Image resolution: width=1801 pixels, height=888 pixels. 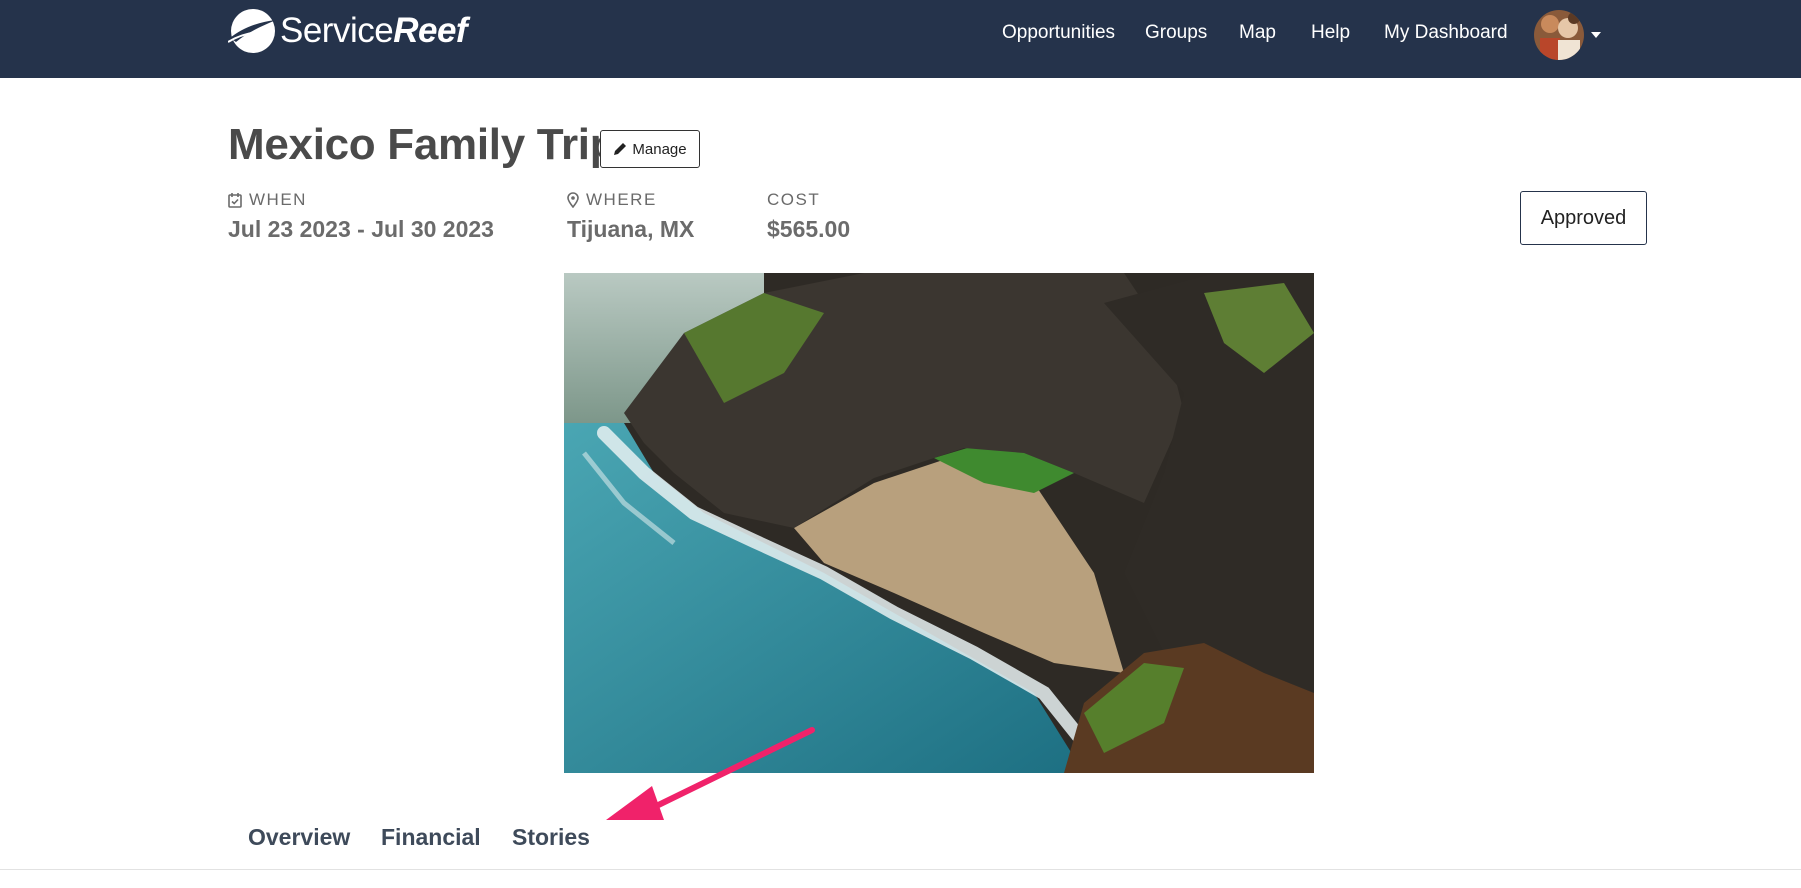 What do you see at coordinates (431, 837) in the screenshot?
I see `tab-financial: Financial` at bounding box center [431, 837].